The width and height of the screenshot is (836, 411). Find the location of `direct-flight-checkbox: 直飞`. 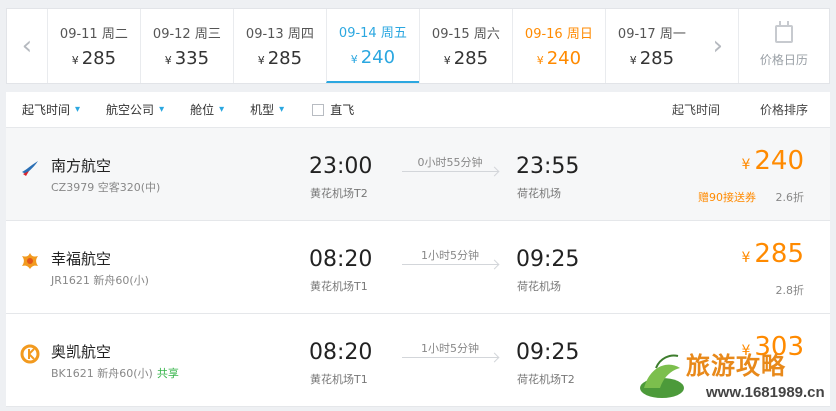

direct-flight-checkbox: 直飞 is located at coordinates (333, 109).